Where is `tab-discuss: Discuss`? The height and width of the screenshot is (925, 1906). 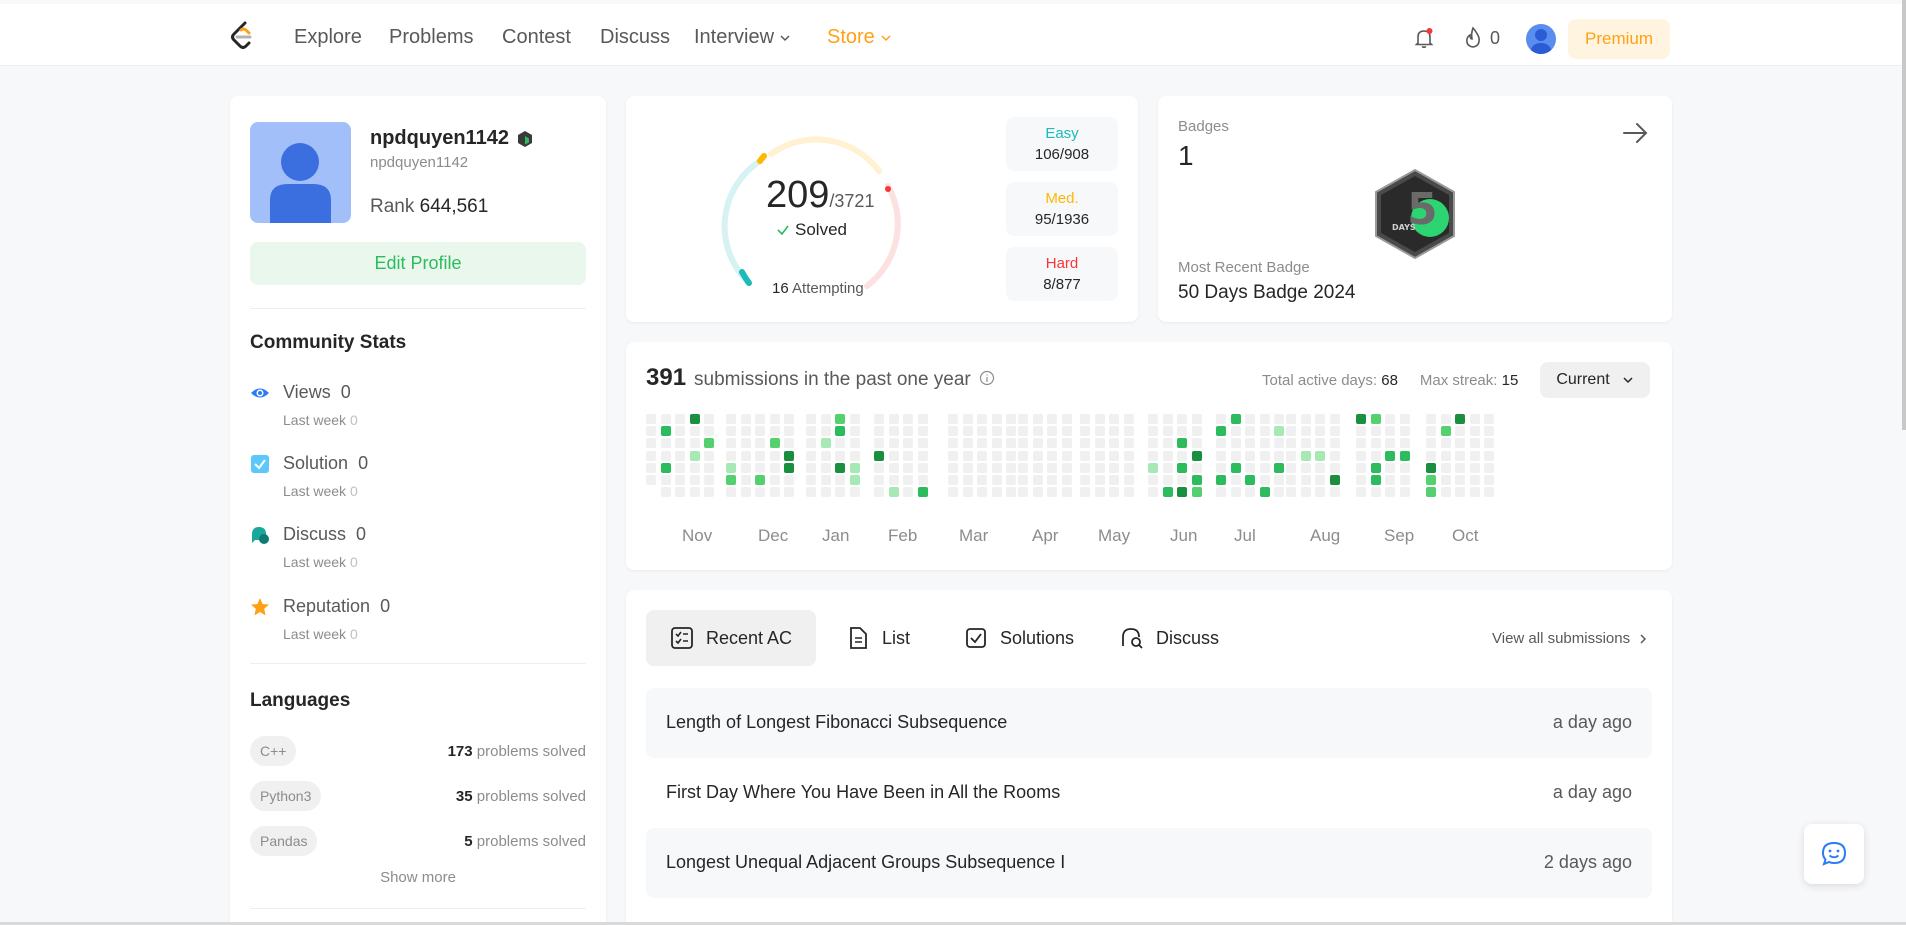 tab-discuss: Discuss is located at coordinates (1169, 638).